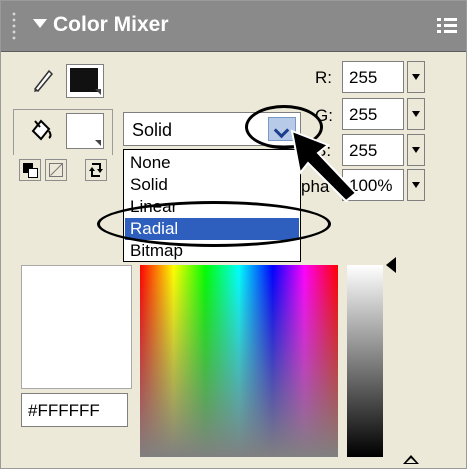 The width and height of the screenshot is (467, 469). I want to click on panel-options-icon, so click(448, 26).